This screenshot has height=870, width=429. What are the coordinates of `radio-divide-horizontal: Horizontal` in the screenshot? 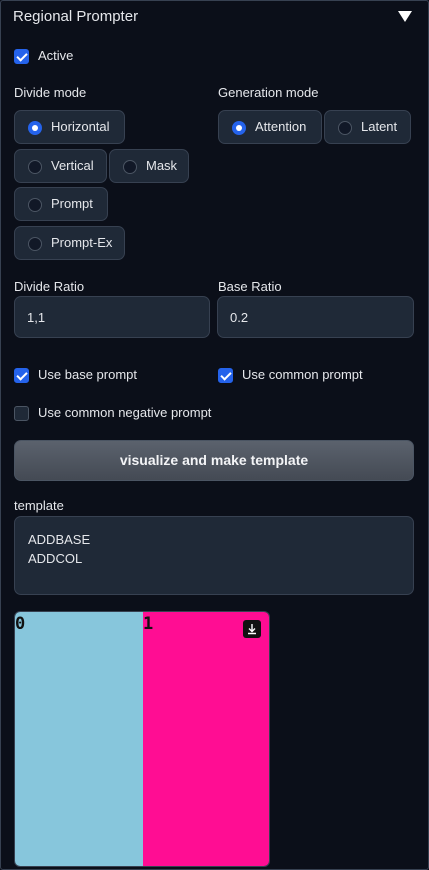 It's located at (69, 127).